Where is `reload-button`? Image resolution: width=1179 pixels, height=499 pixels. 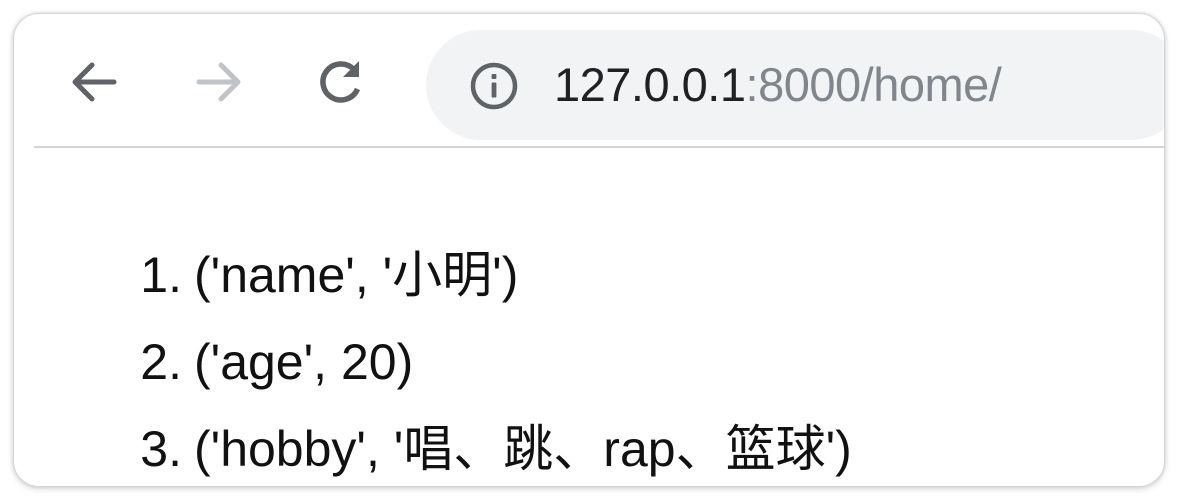
reload-button is located at coordinates (341, 82).